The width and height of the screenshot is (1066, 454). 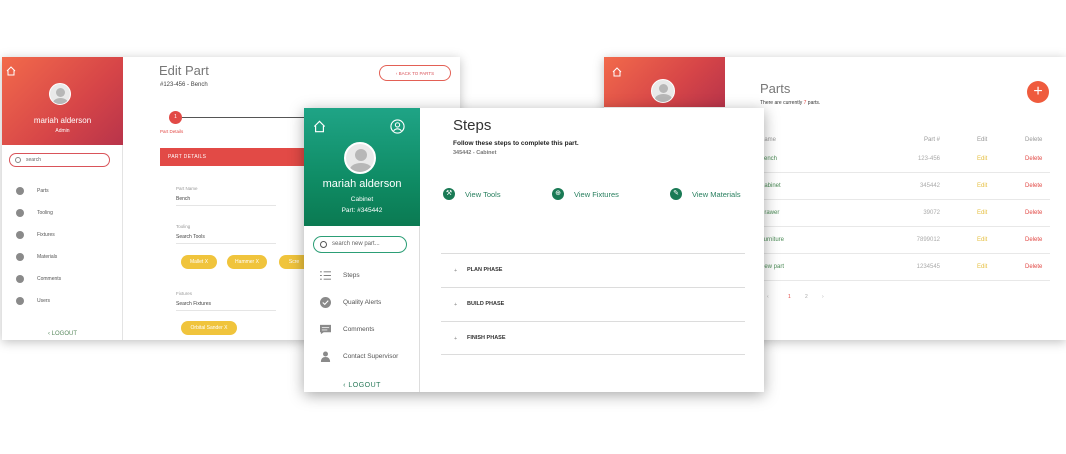 I want to click on user-name: mariah alderson, so click(x=62, y=120).